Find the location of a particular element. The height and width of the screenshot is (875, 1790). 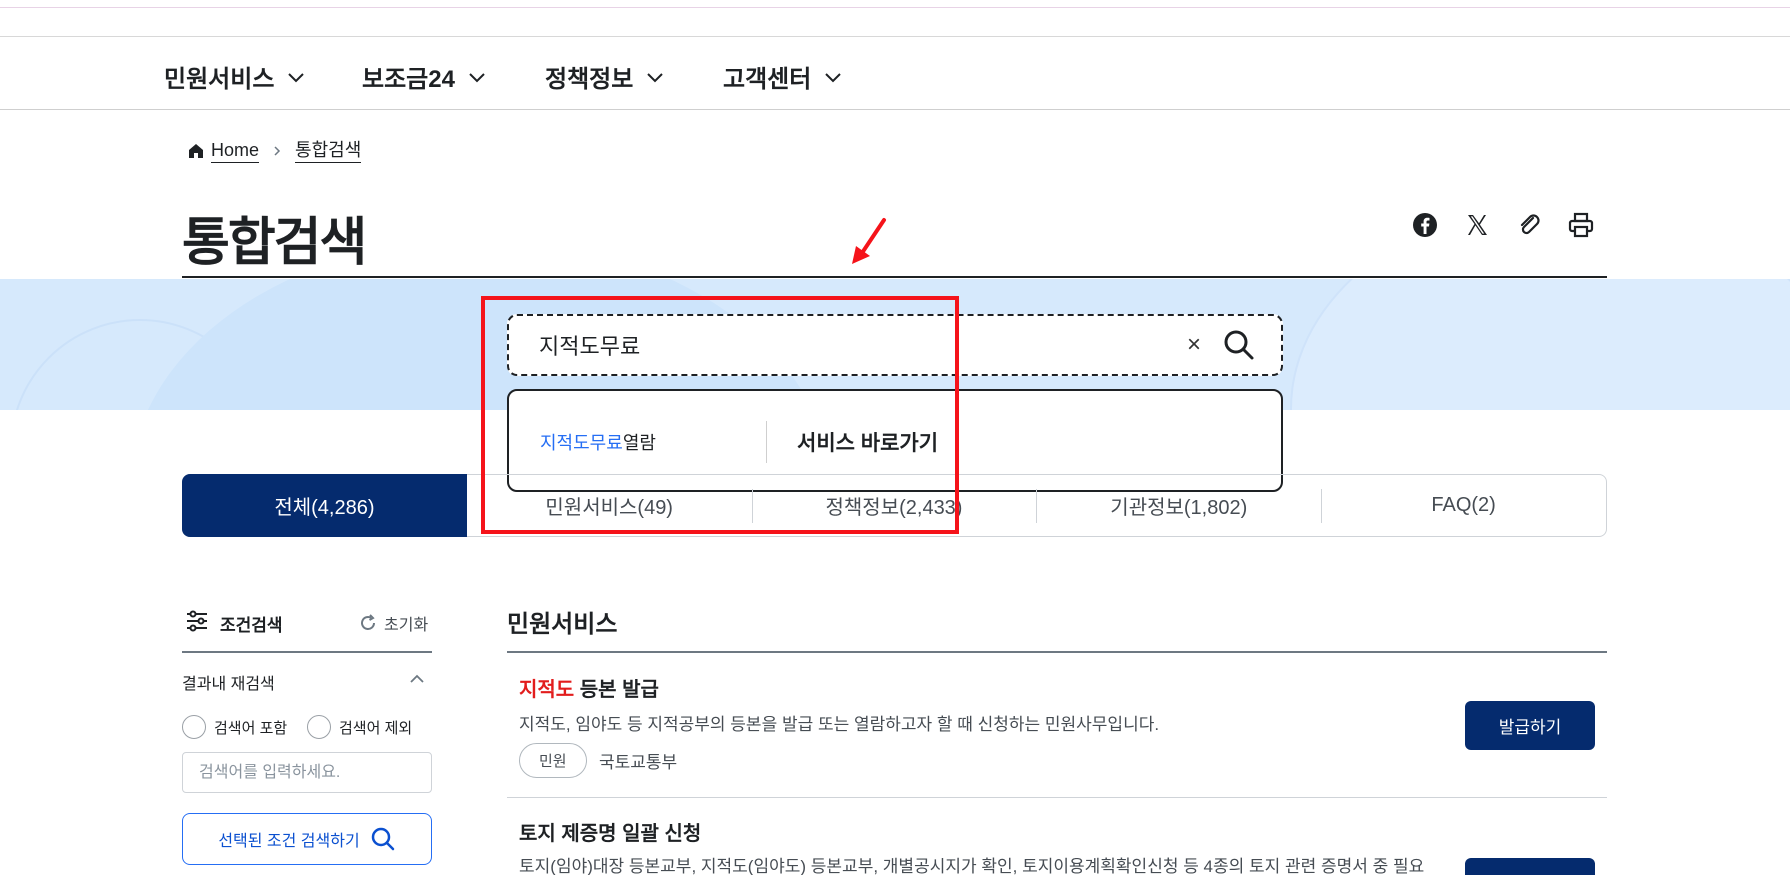

share-bar is located at coordinates (1503, 225).